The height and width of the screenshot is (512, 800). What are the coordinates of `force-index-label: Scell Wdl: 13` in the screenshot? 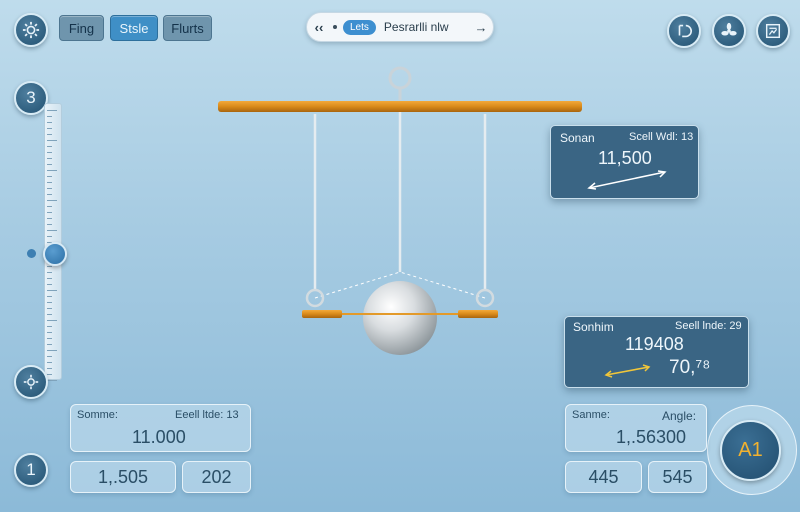 It's located at (661, 137).